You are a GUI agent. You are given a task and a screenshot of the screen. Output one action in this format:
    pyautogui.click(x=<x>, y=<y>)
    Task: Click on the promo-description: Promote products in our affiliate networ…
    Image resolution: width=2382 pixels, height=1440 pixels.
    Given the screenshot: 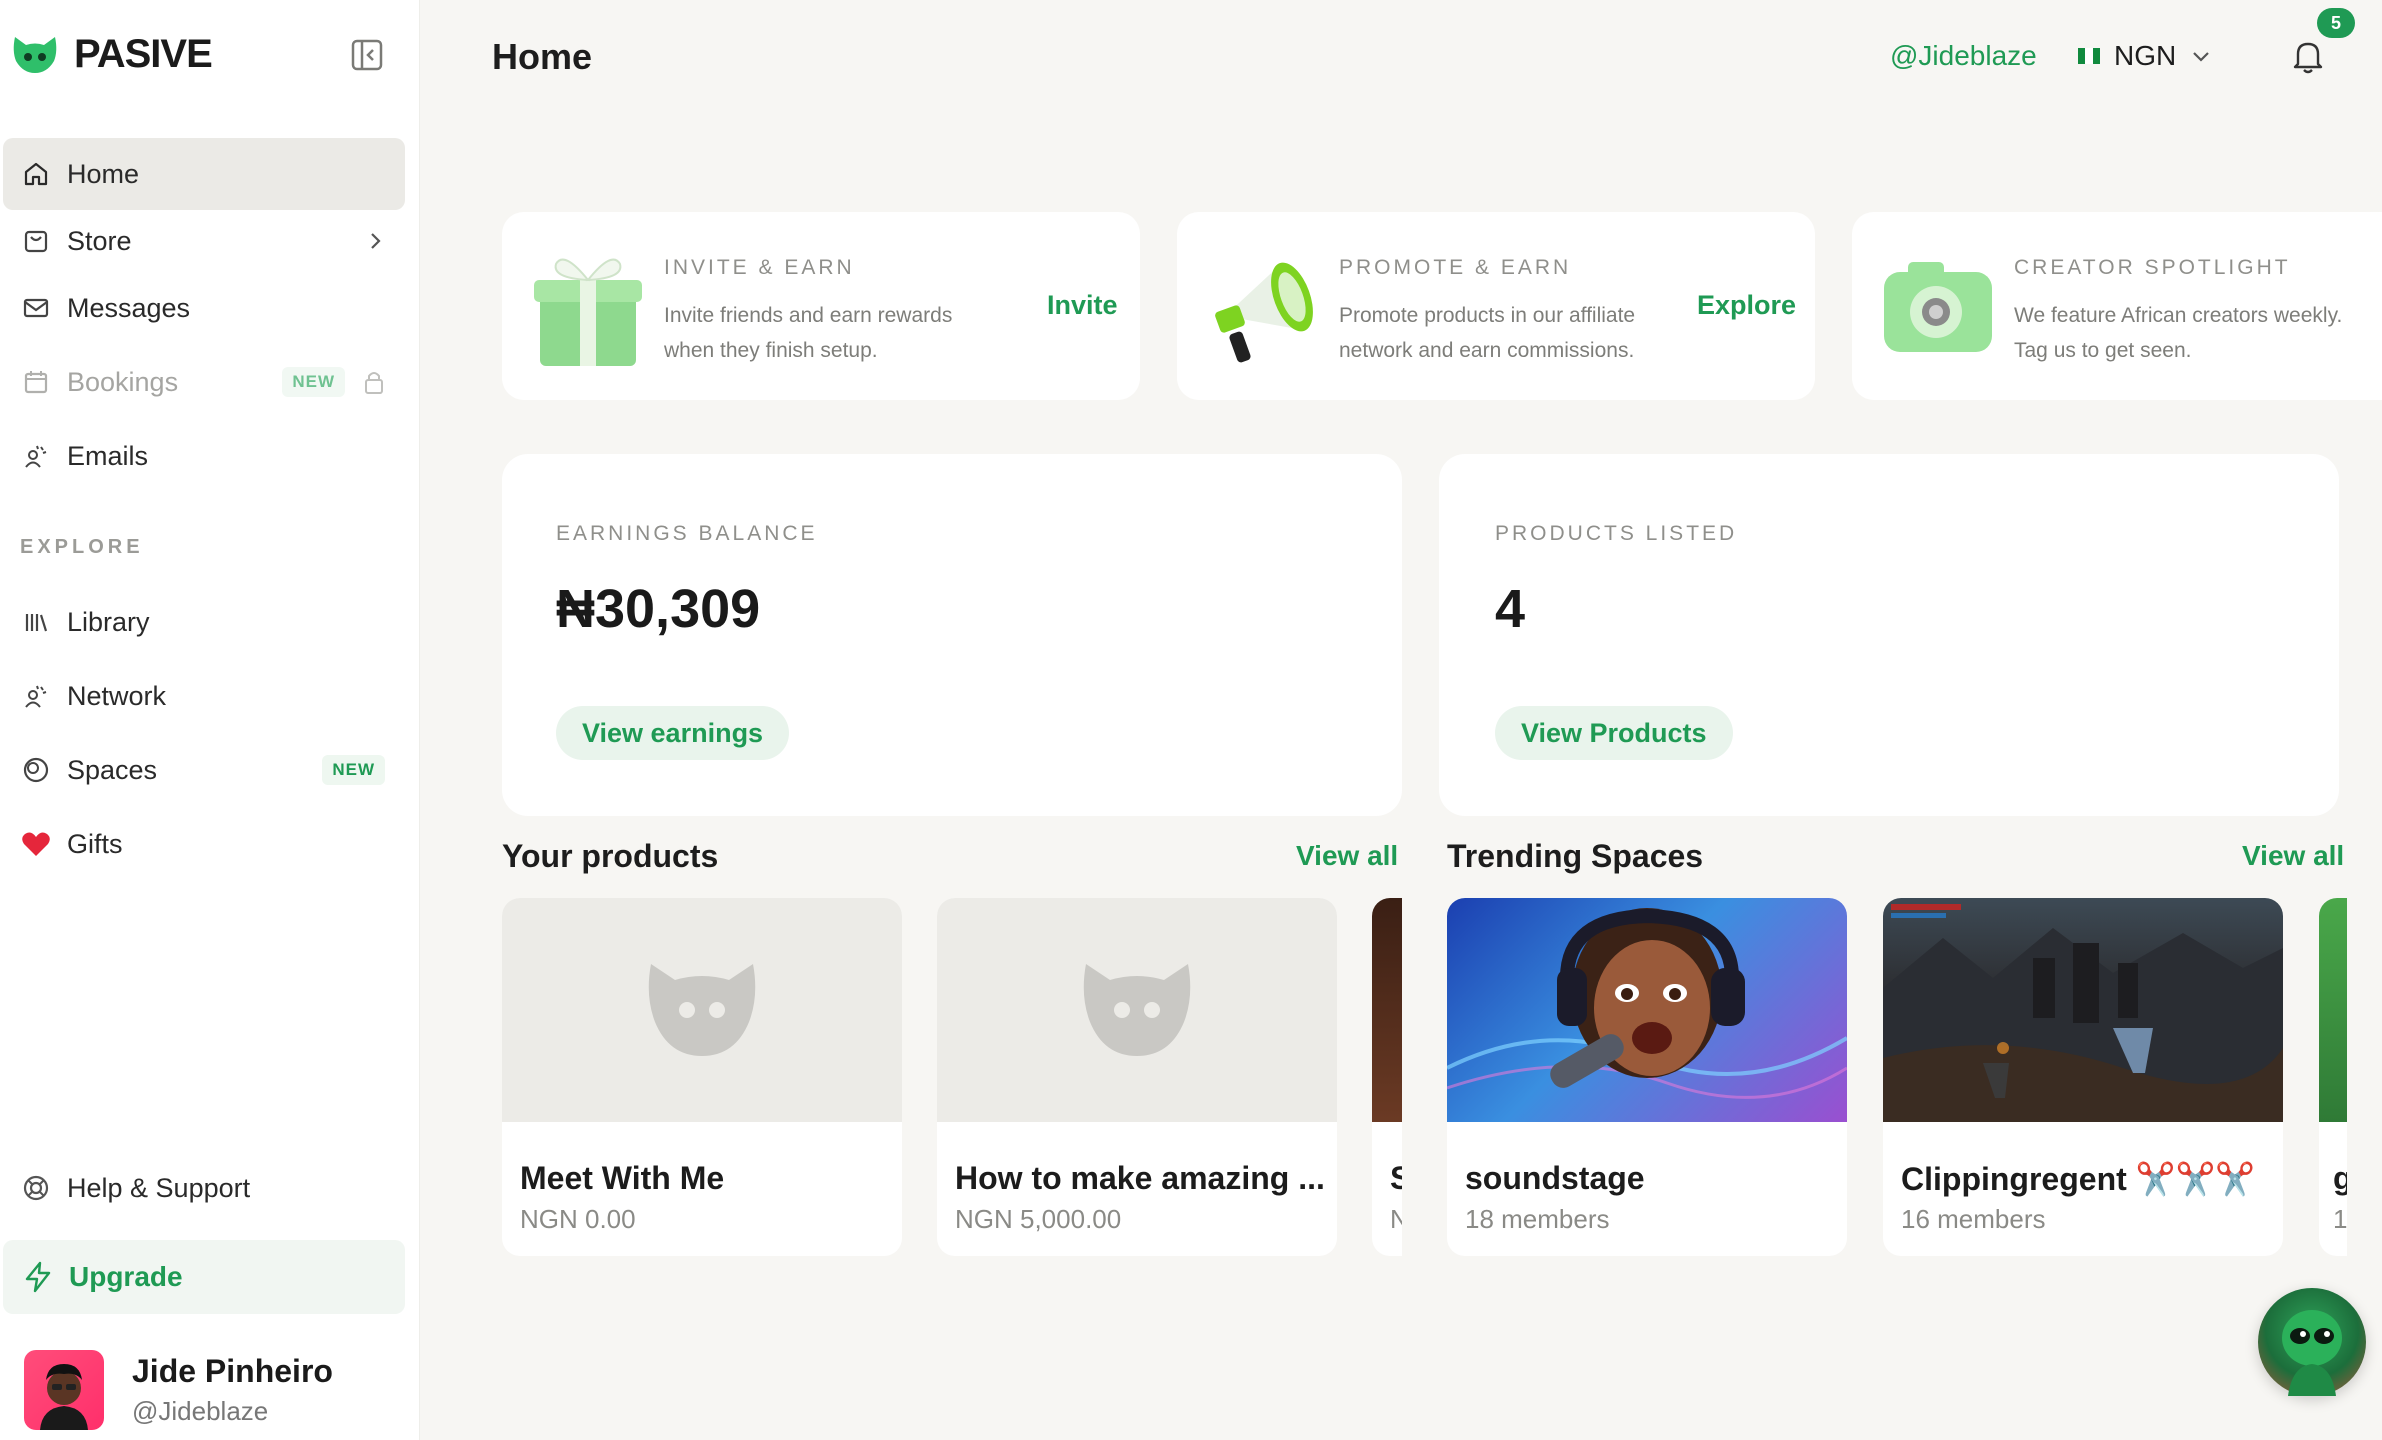 What is the action you would take?
    pyautogui.click(x=1487, y=333)
    